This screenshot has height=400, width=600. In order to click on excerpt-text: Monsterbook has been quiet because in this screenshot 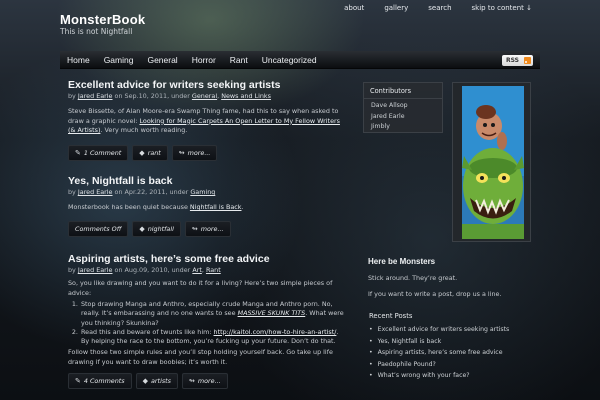, I will do `click(129, 207)`.